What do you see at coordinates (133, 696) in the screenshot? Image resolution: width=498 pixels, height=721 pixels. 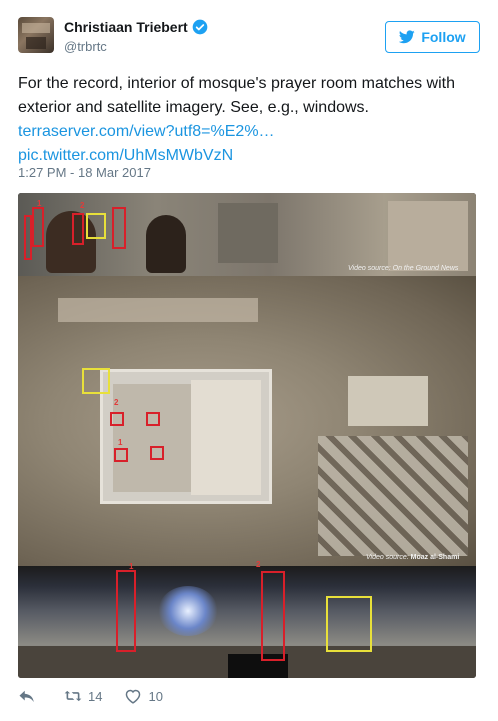 I see `heart-icon` at bounding box center [133, 696].